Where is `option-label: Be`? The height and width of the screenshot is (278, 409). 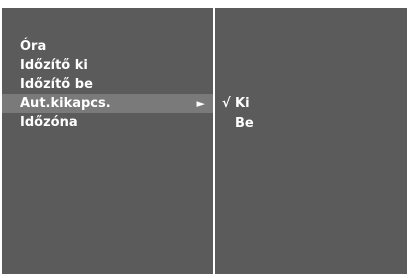 option-label: Be is located at coordinates (244, 123).